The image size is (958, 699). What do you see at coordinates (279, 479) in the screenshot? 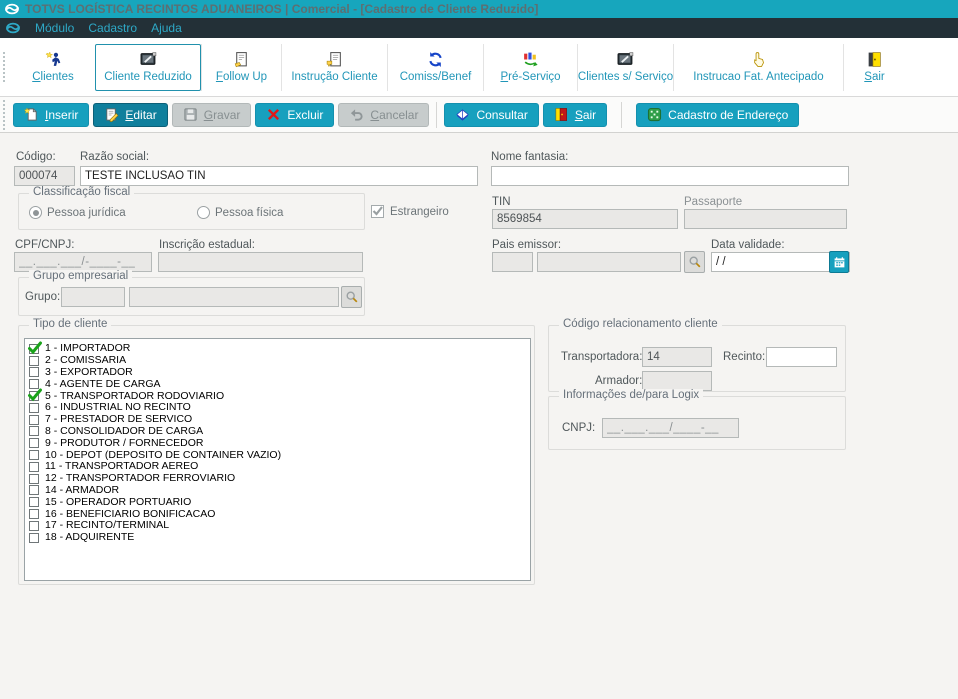
I see `list-item: 12 - TRANSPORTADOR FERROVIARIO` at bounding box center [279, 479].